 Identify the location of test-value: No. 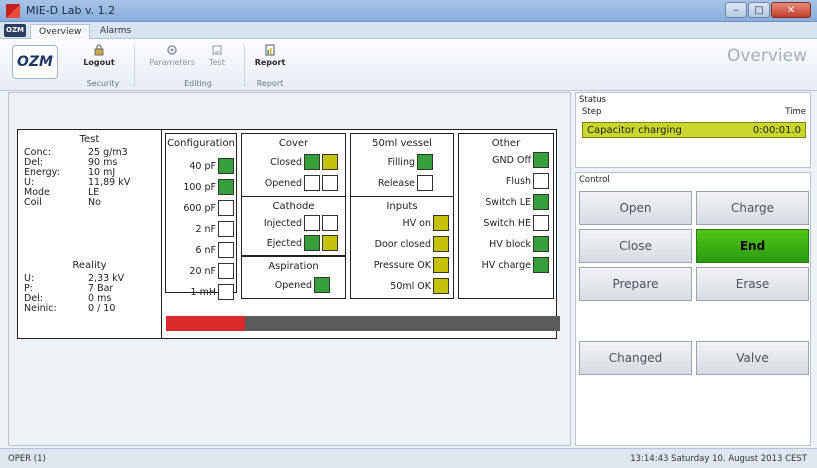
(94, 202).